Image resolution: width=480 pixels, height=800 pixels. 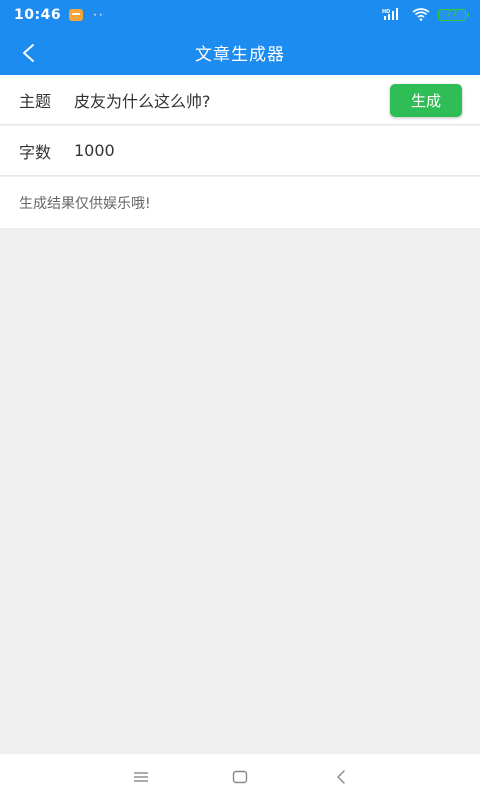 I want to click on back-button, so click(x=28, y=52).